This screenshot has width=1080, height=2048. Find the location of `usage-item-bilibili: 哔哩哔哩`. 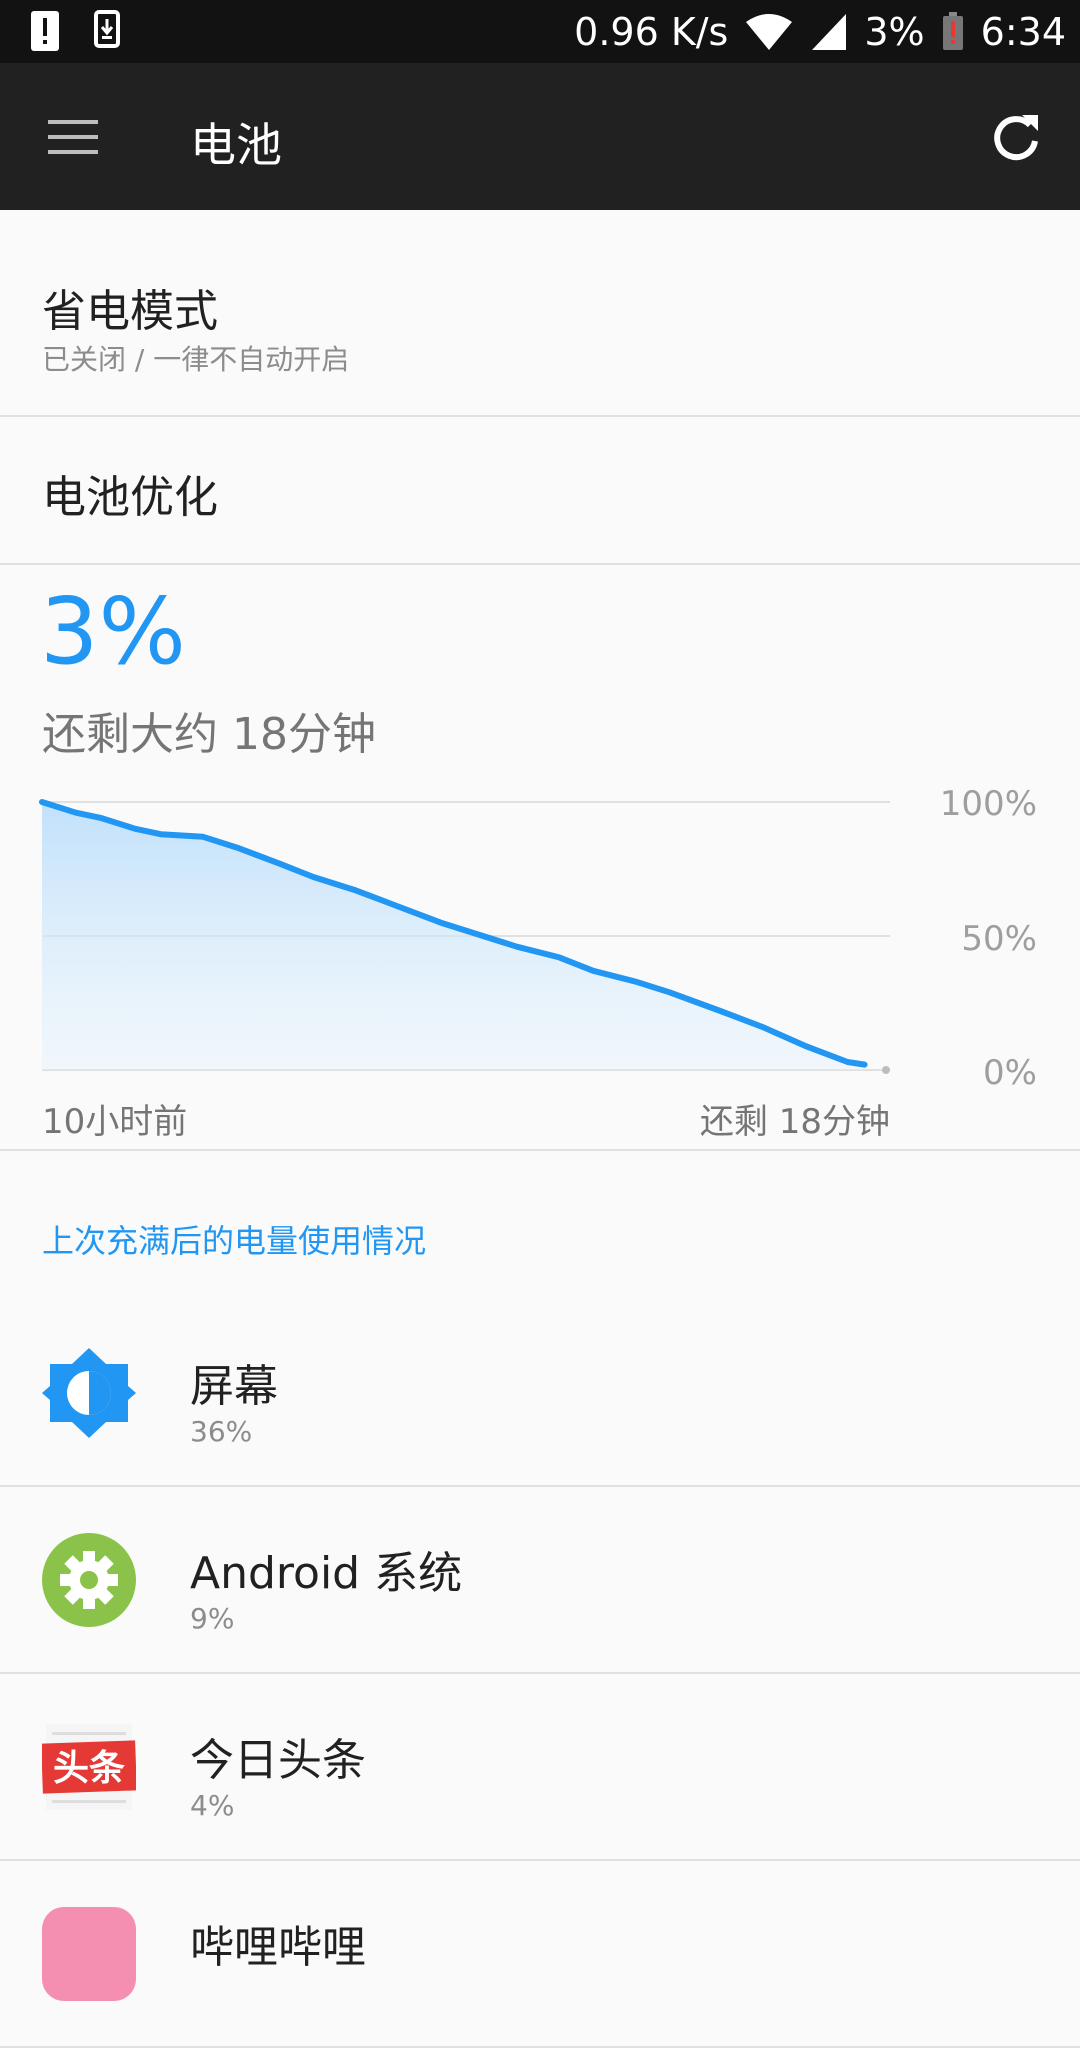

usage-item-bilibili: 哔哩哔哩 is located at coordinates (540, 1954).